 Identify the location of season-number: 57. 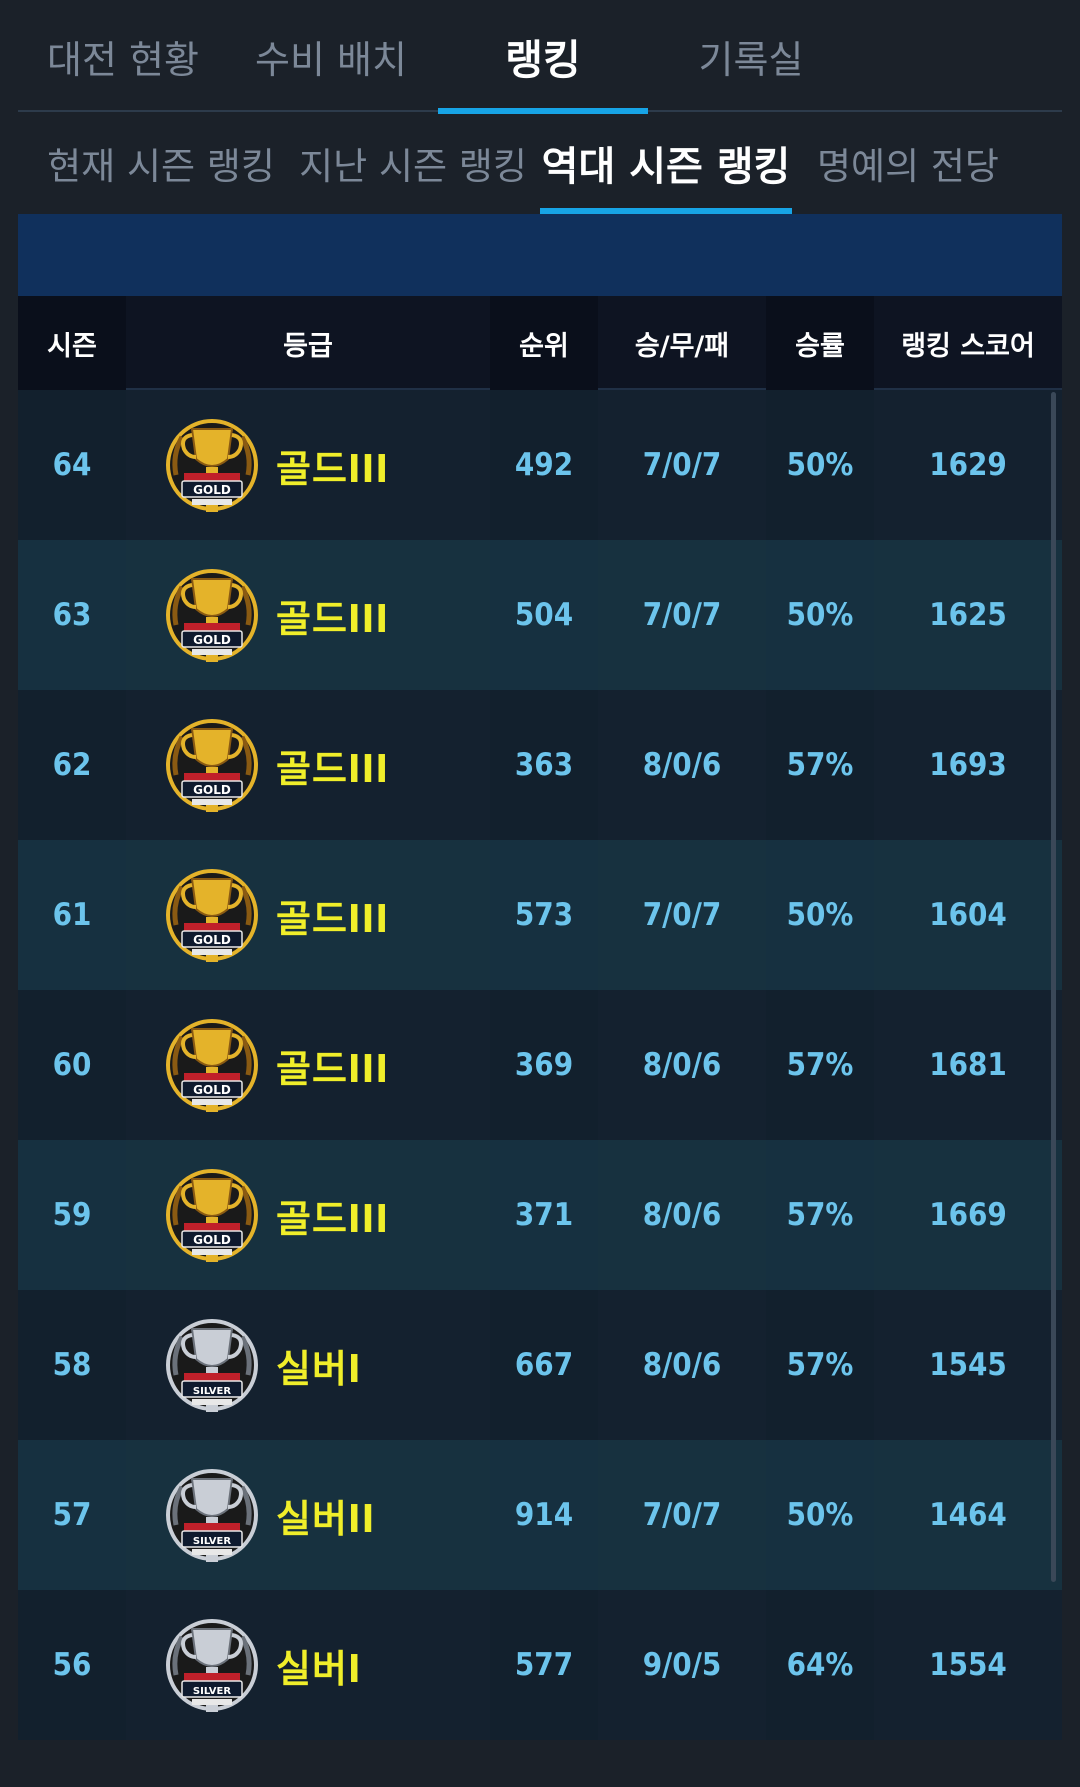
(72, 1515).